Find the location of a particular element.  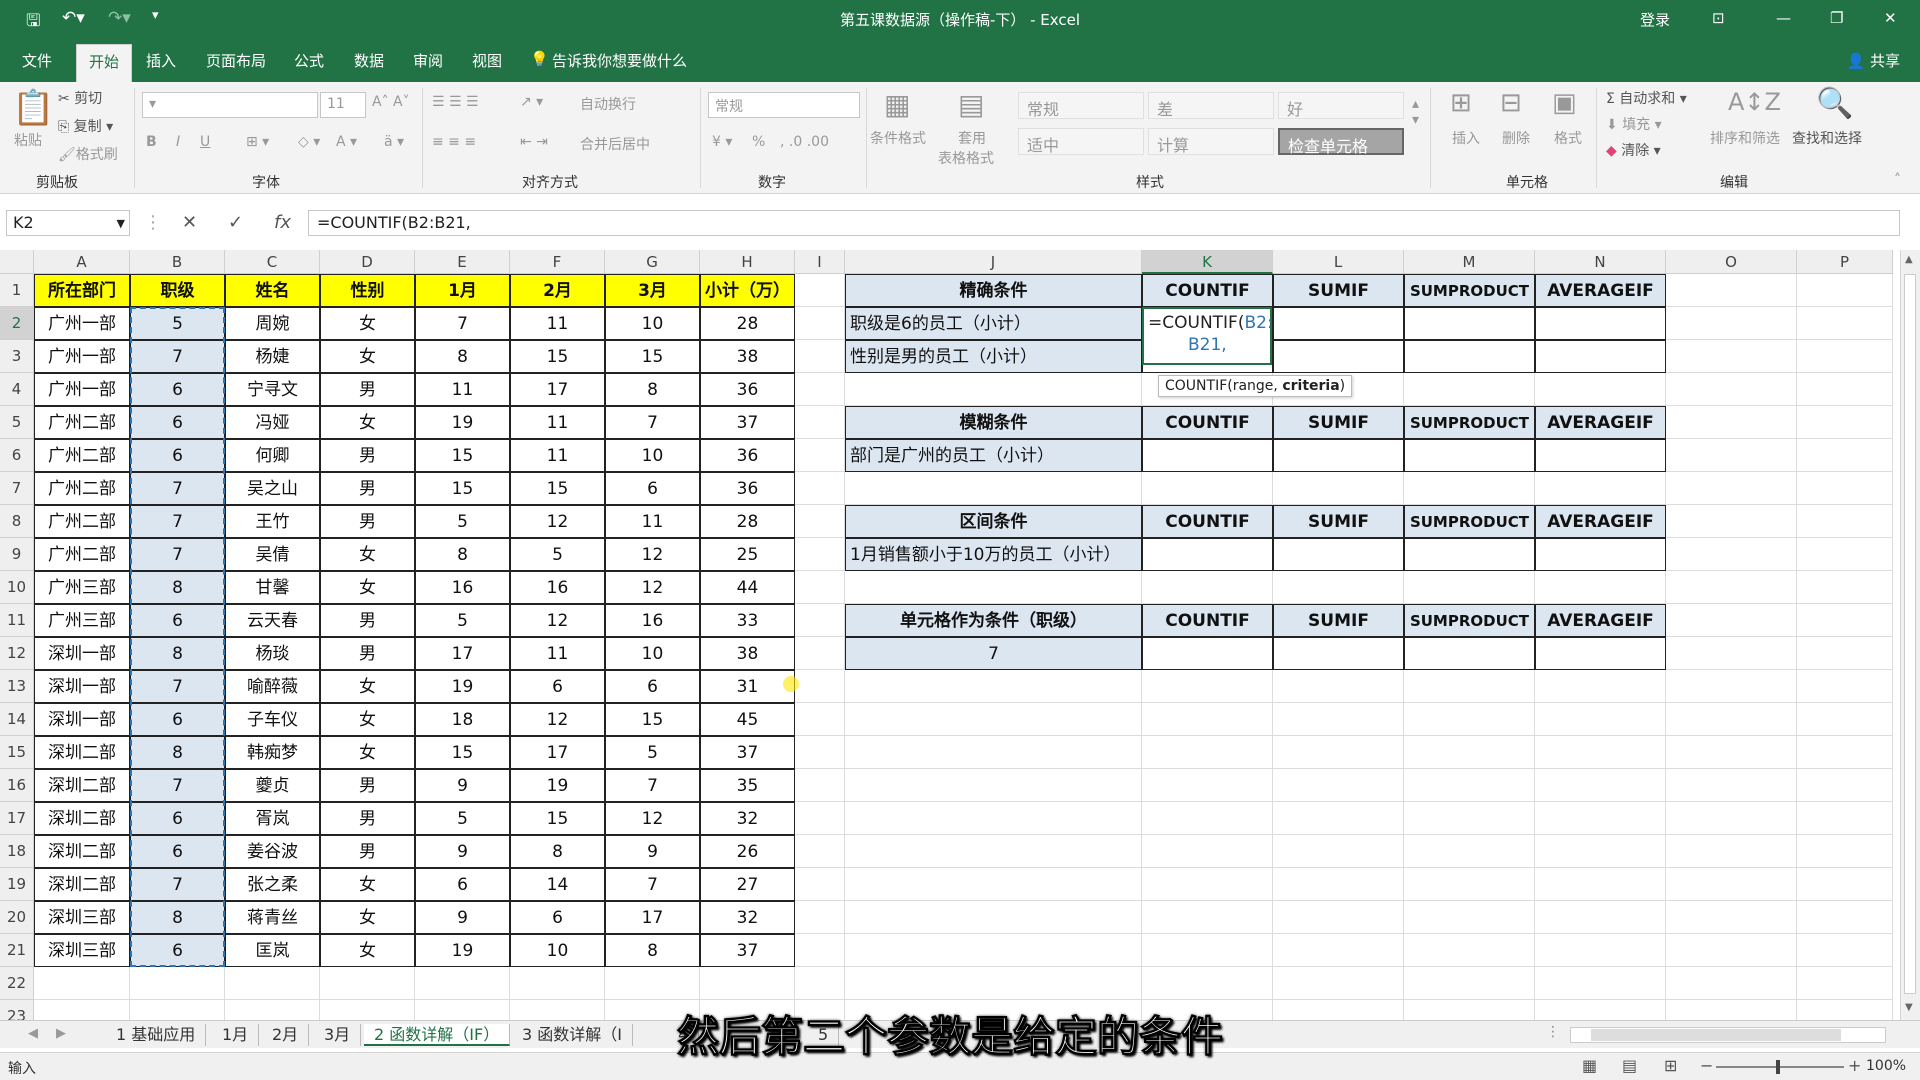

table-cell: 45 is located at coordinates (747, 719).